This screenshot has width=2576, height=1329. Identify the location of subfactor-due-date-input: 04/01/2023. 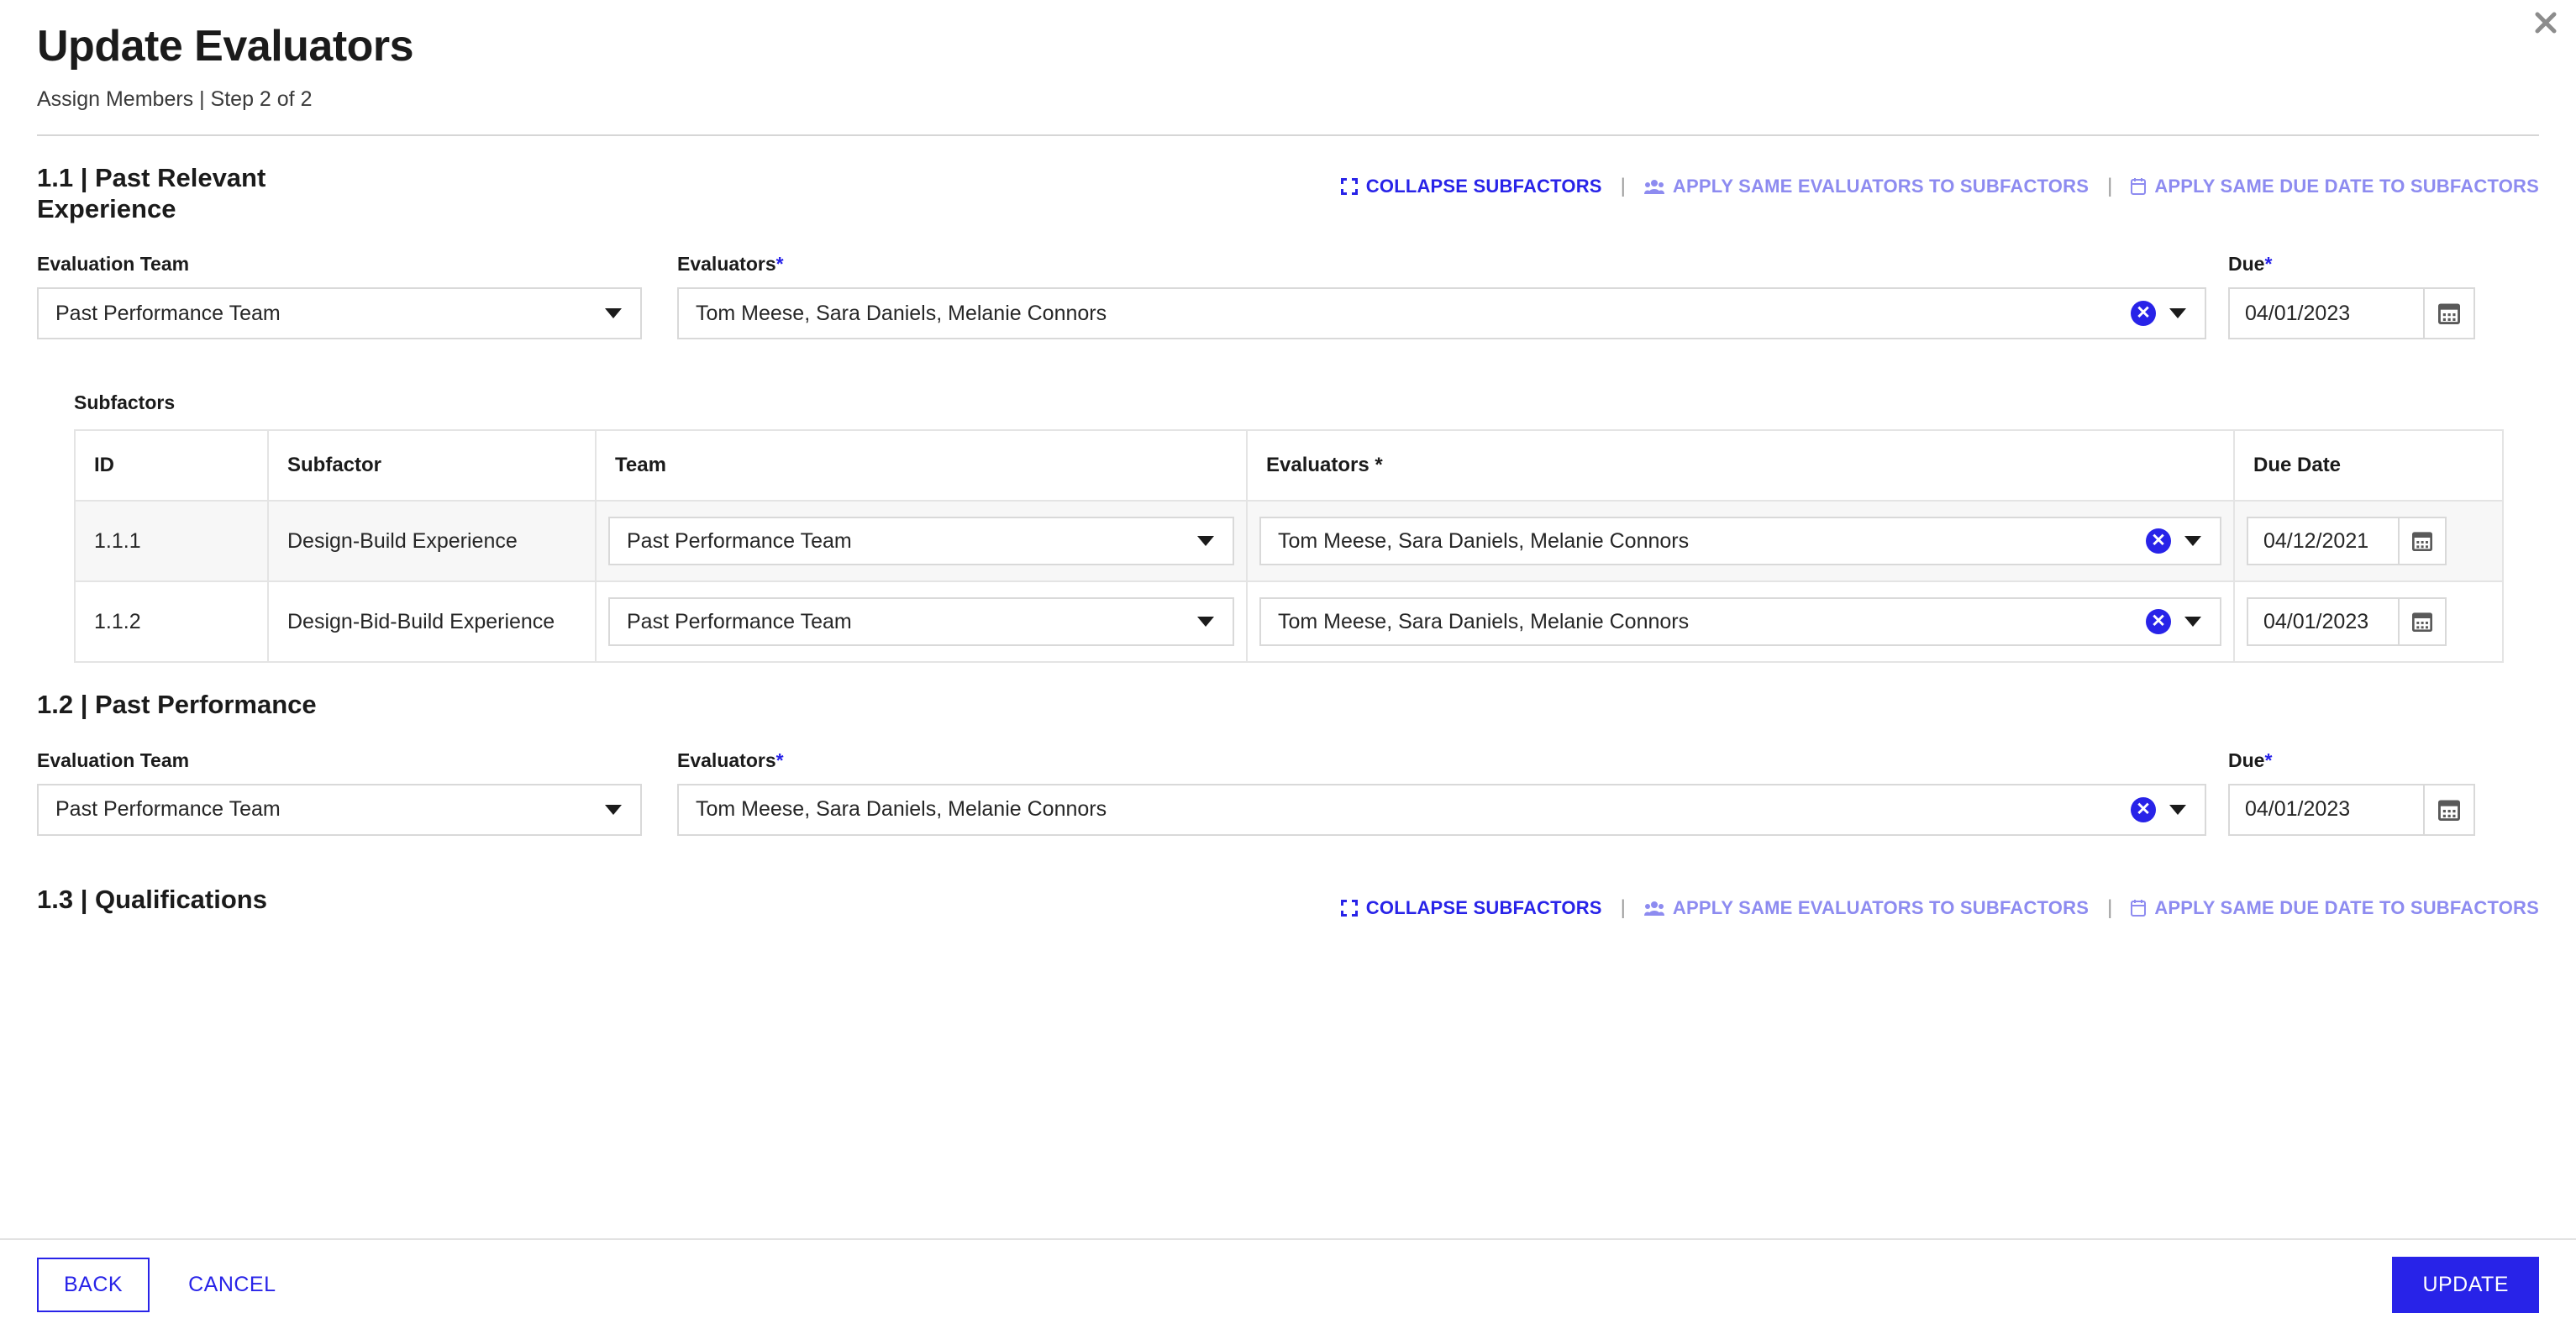
(2322, 622).